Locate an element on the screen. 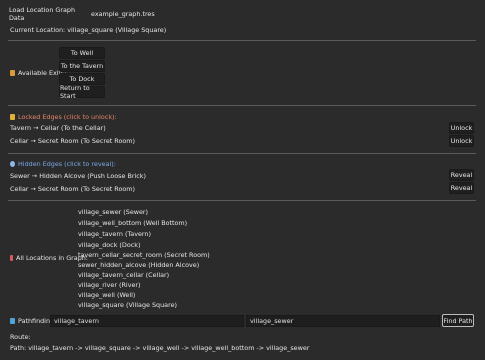 The width and height of the screenshot is (485, 360). path-to-input: village_sewer is located at coordinates (343, 321).